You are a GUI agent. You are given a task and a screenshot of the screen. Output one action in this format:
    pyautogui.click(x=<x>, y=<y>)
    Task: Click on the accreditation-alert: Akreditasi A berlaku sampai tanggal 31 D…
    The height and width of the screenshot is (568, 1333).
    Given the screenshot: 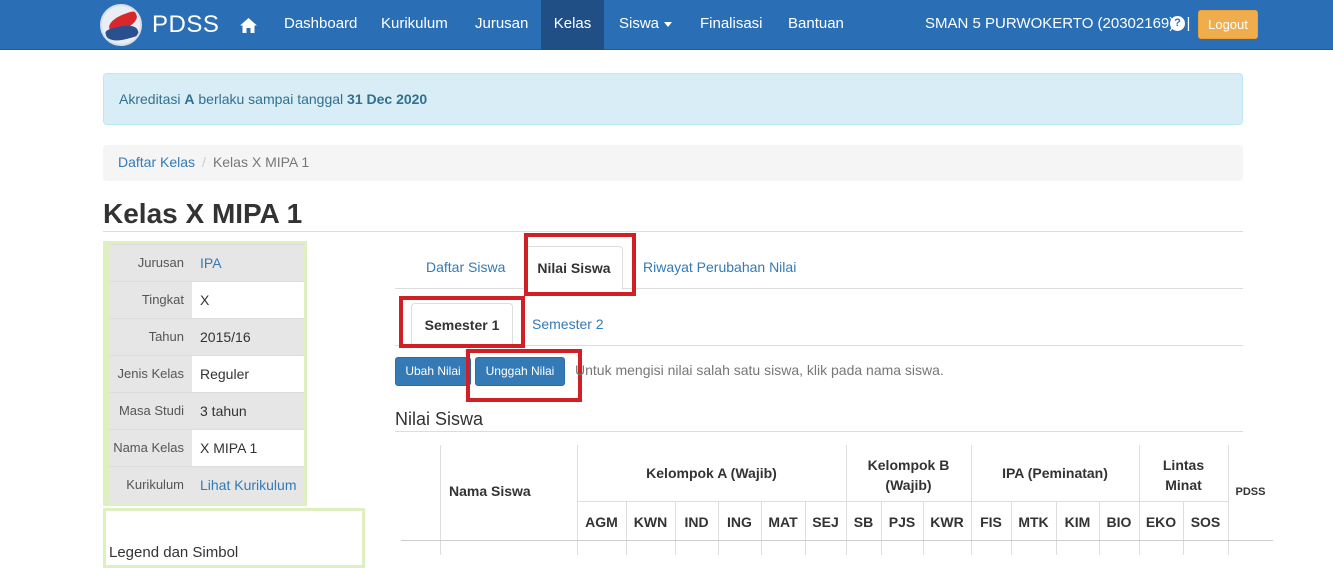 What is the action you would take?
    pyautogui.click(x=673, y=99)
    